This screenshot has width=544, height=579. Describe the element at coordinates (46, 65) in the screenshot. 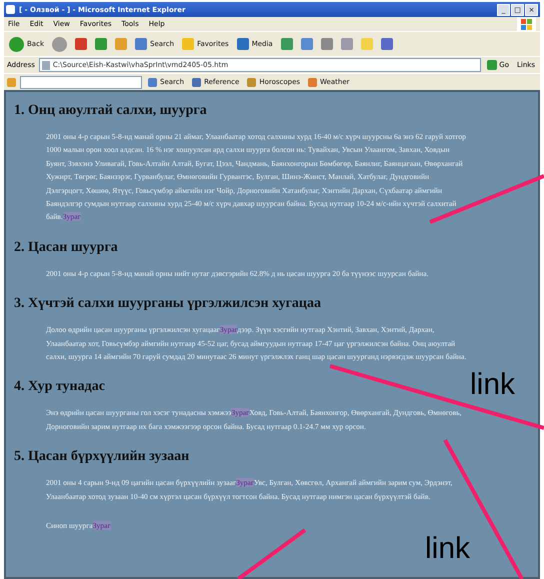

I see `page-icon` at that location.